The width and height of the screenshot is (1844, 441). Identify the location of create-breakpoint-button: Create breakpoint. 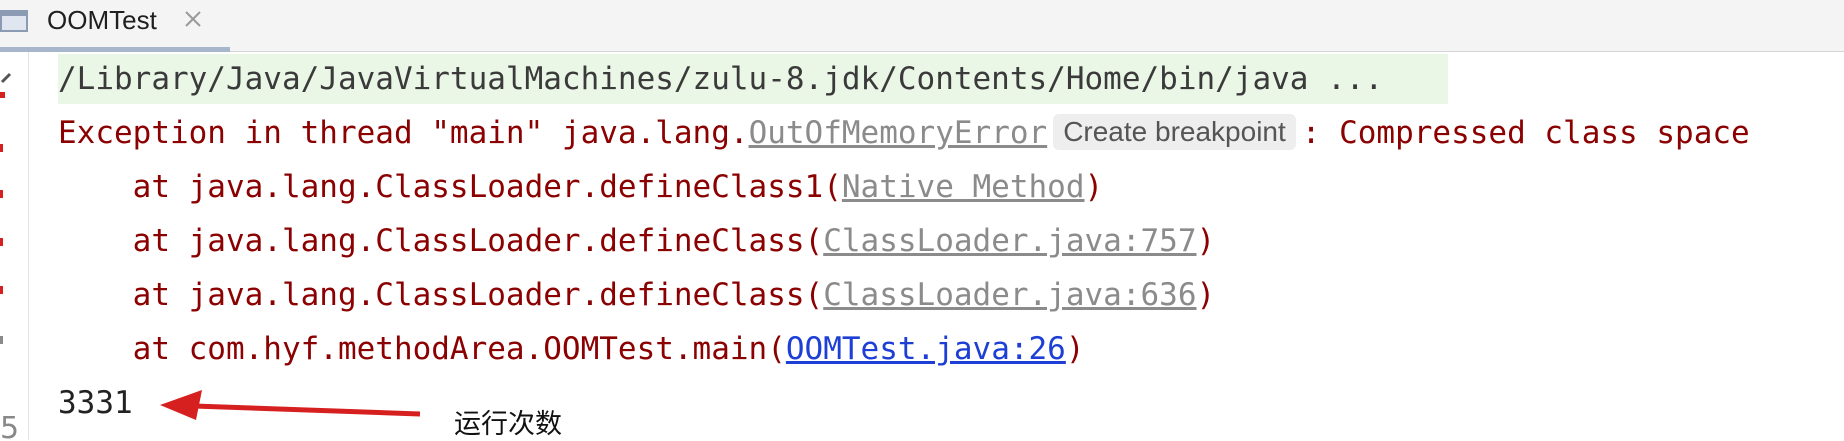
(1174, 132).